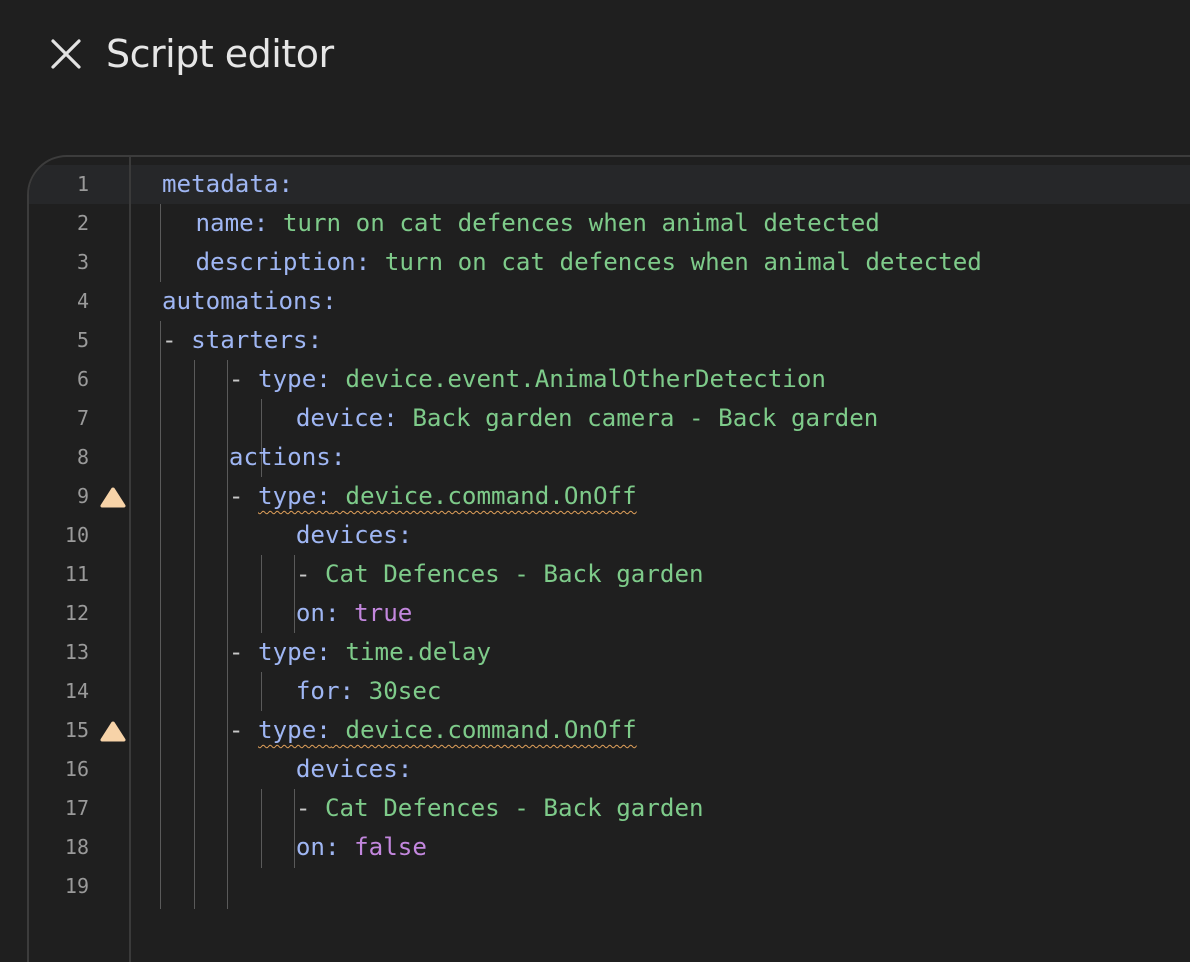 The width and height of the screenshot is (1190, 962). I want to click on yaml-key: for:, so click(325, 691).